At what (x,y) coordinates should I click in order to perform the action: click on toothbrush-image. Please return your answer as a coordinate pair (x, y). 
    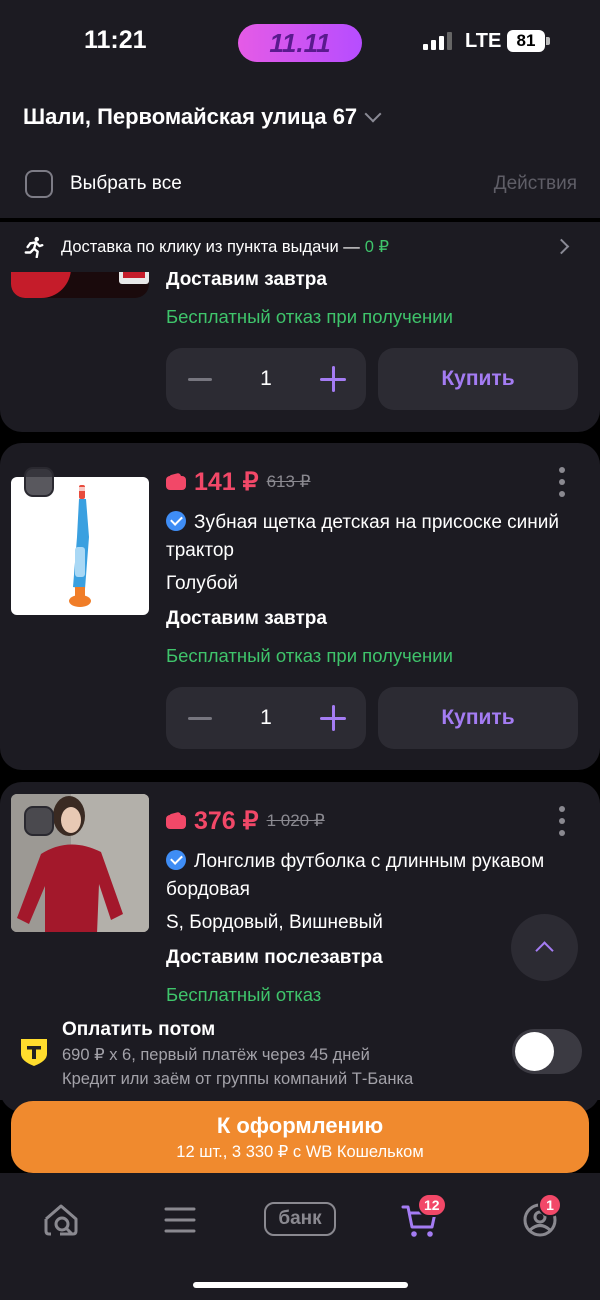
    Looking at the image, I should click on (80, 546).